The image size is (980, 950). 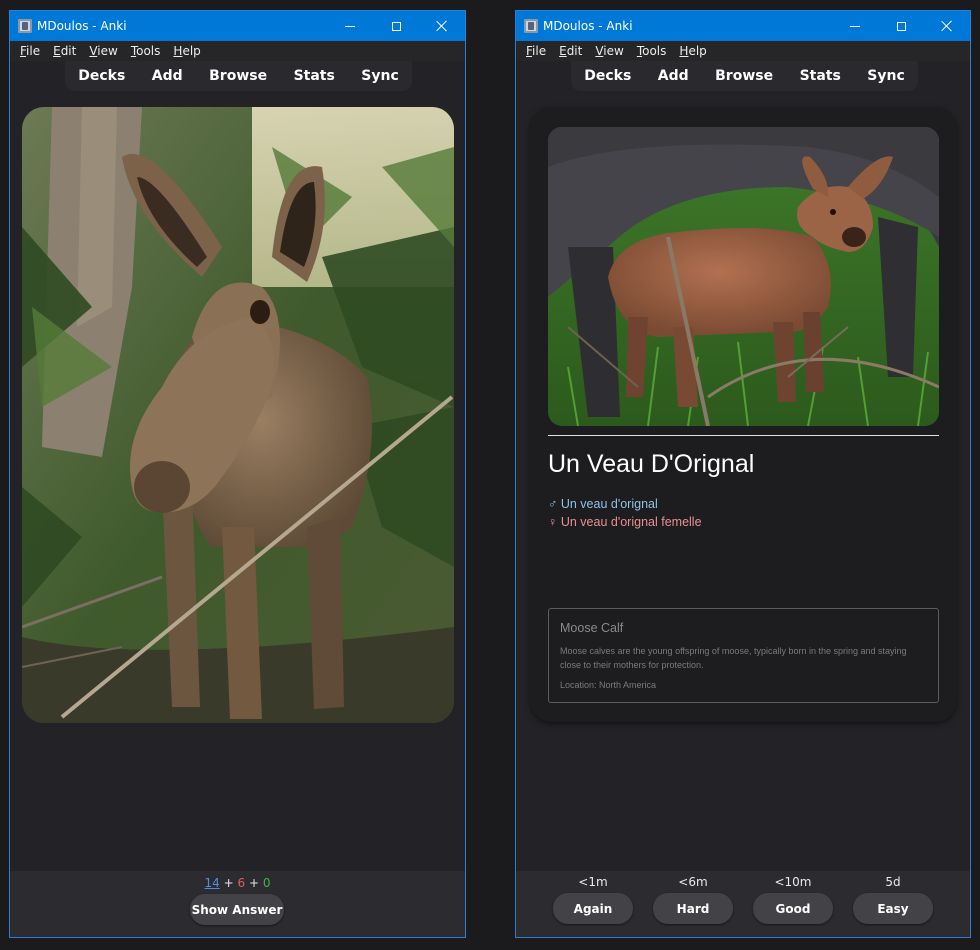 What do you see at coordinates (553, 522) in the screenshot?
I see `female-symbol-icon: ♀` at bounding box center [553, 522].